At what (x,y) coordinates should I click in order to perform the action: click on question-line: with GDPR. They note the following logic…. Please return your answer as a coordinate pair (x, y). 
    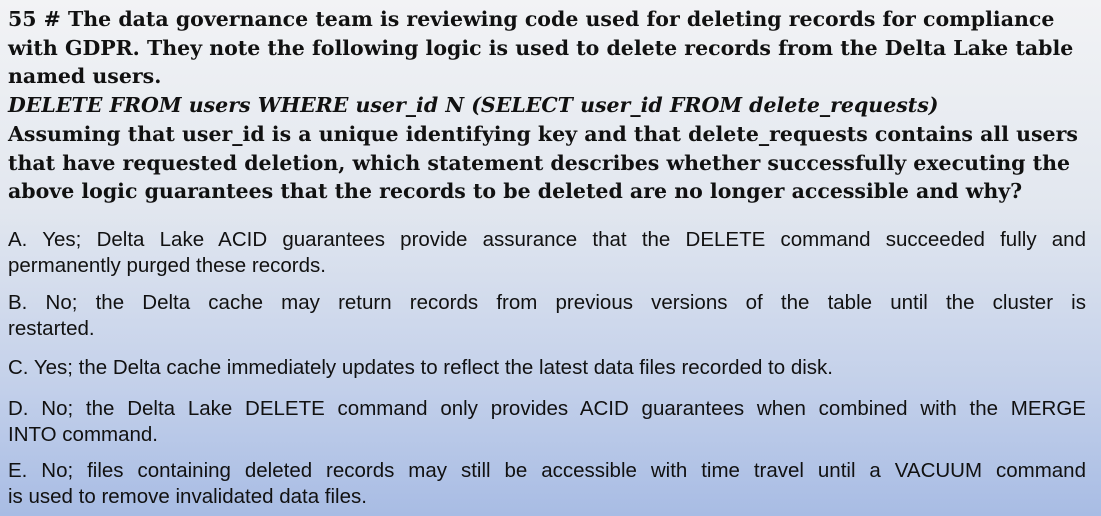
    Looking at the image, I should click on (541, 47).